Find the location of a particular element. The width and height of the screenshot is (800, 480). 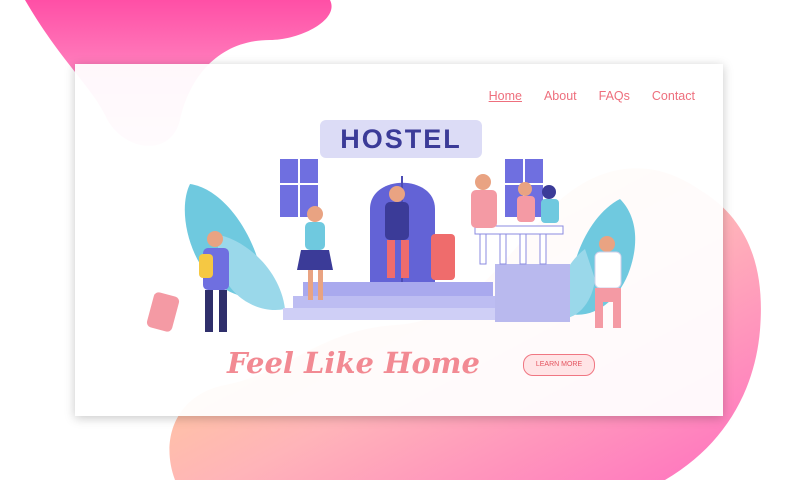

receptionist is located at coordinates (484, 201).